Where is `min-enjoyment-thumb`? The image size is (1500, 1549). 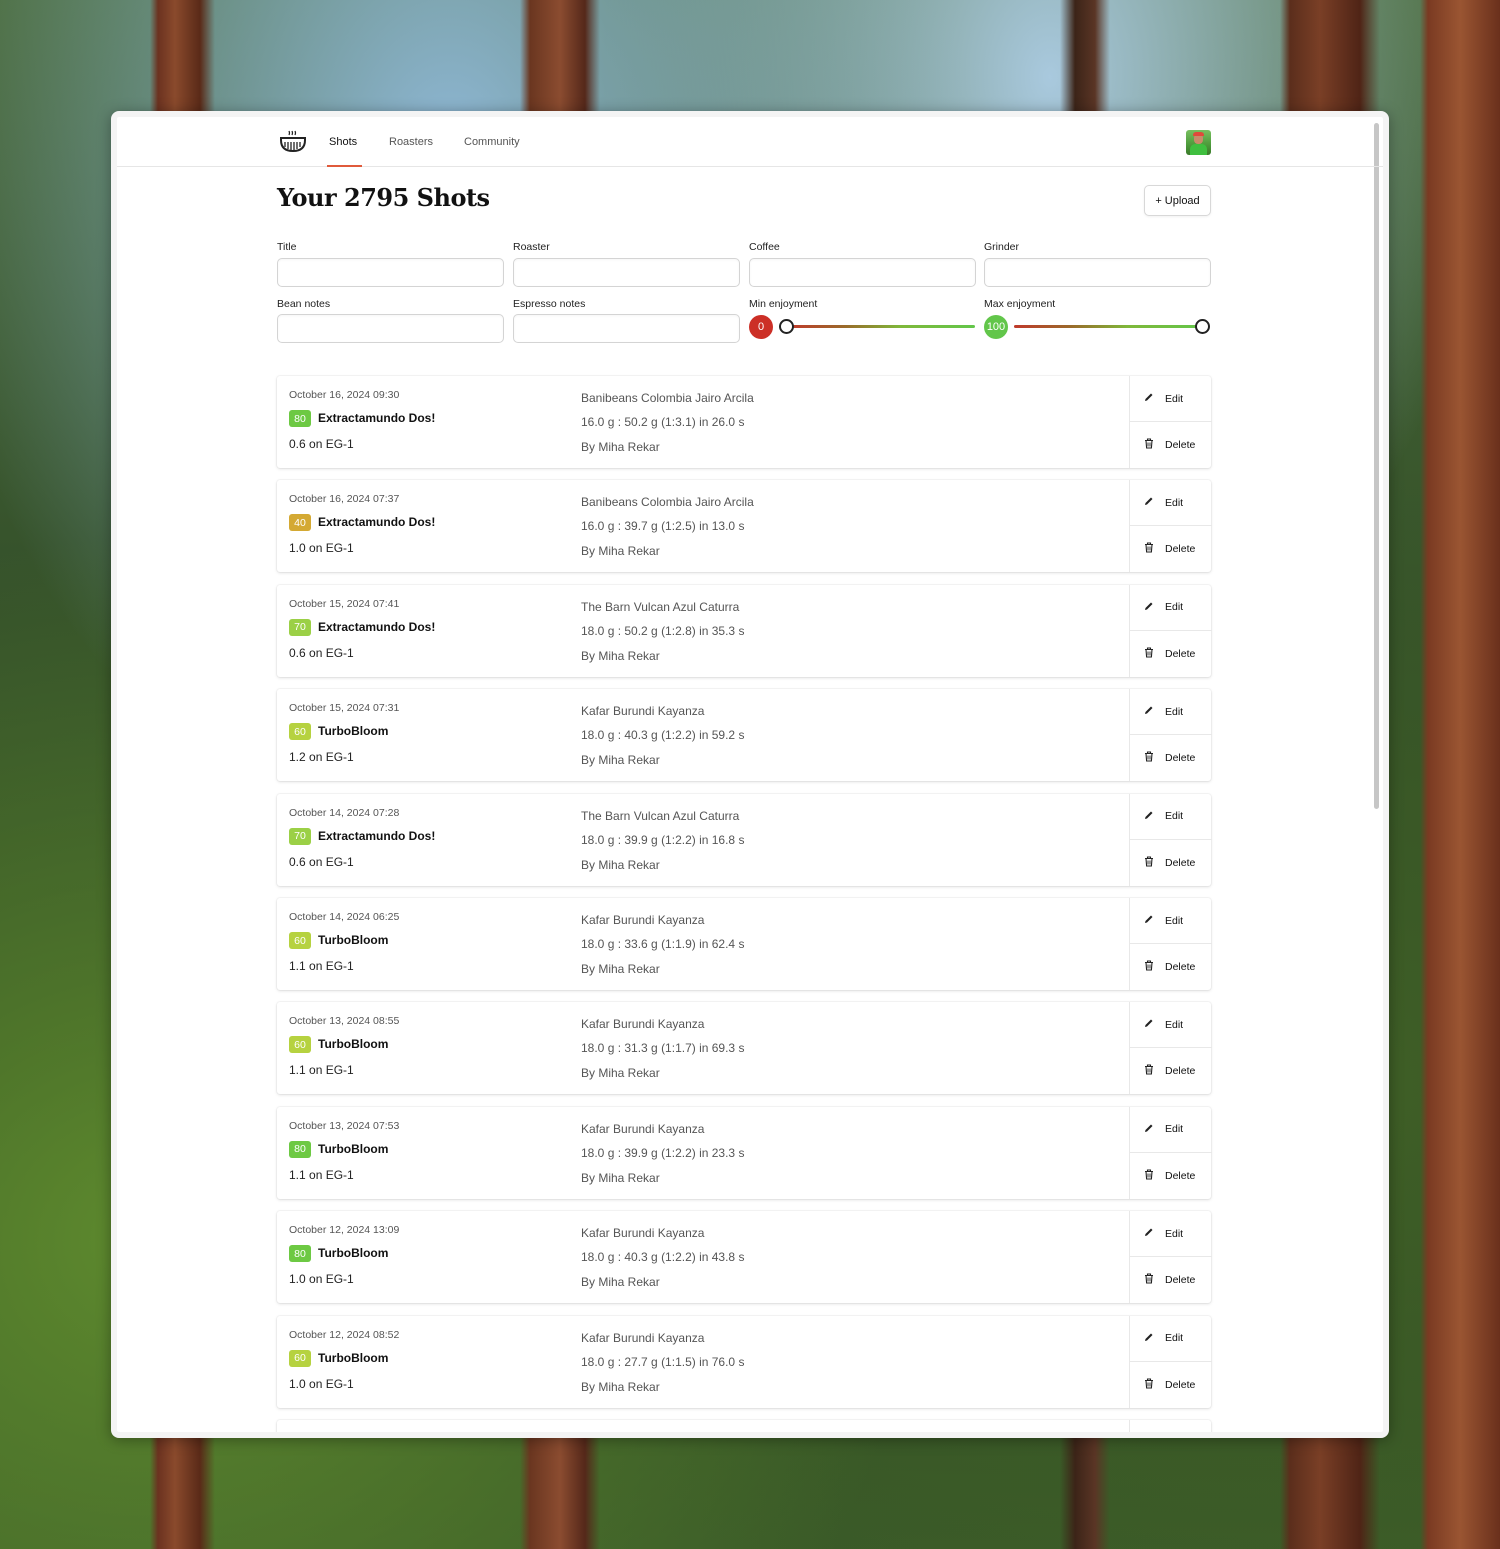
min-enjoyment-thumb is located at coordinates (786, 326).